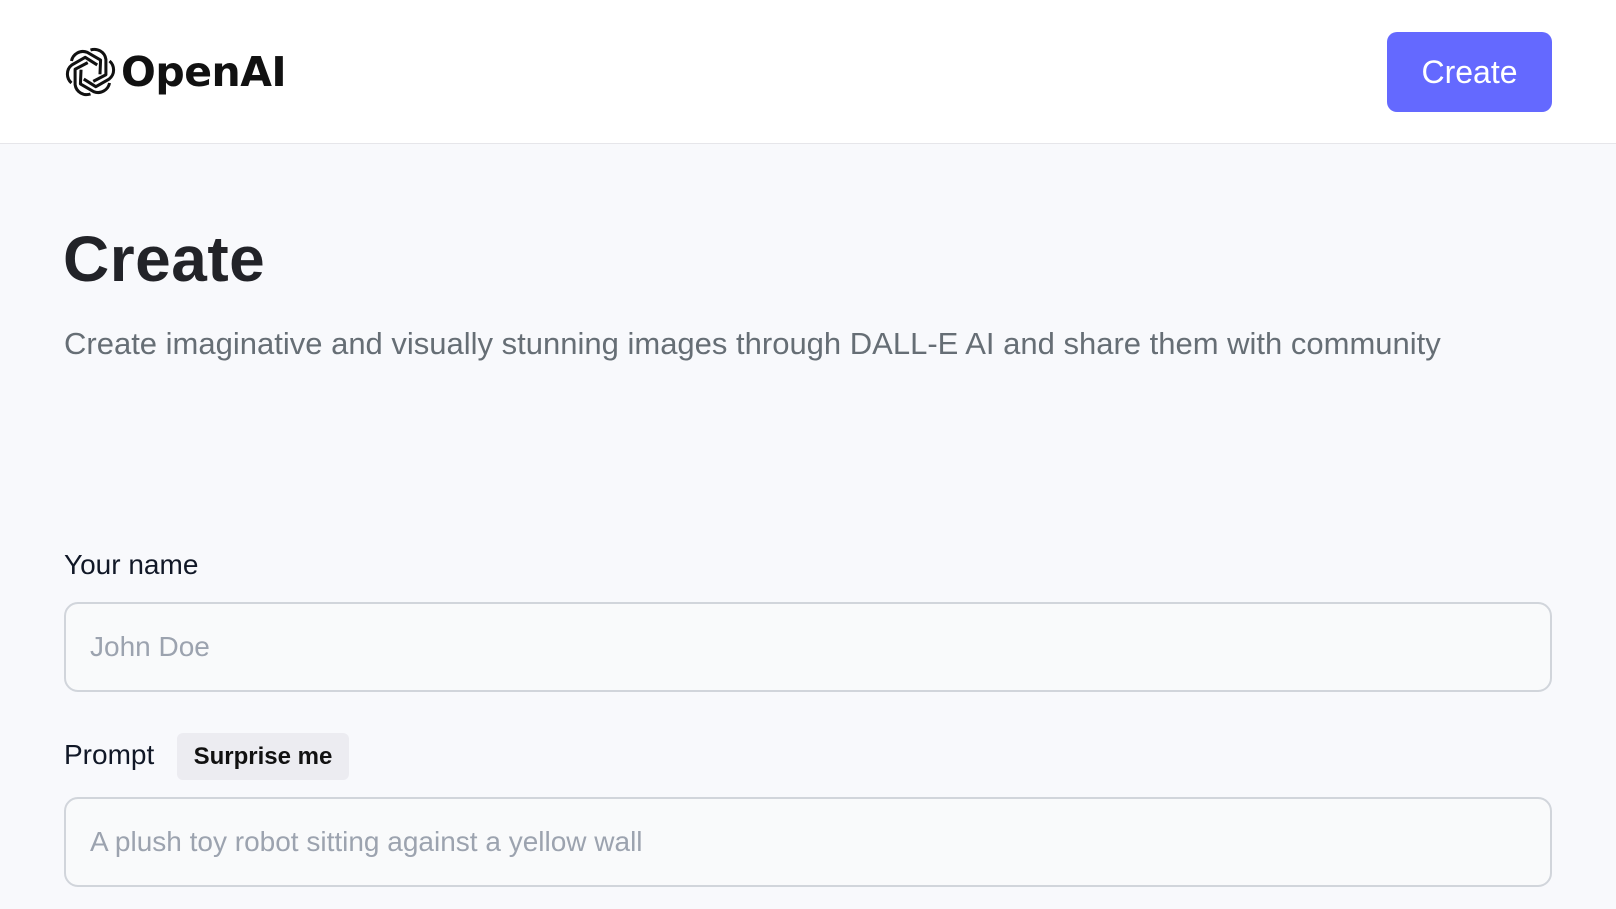  I want to click on name-field-label: Your name, so click(131, 564).